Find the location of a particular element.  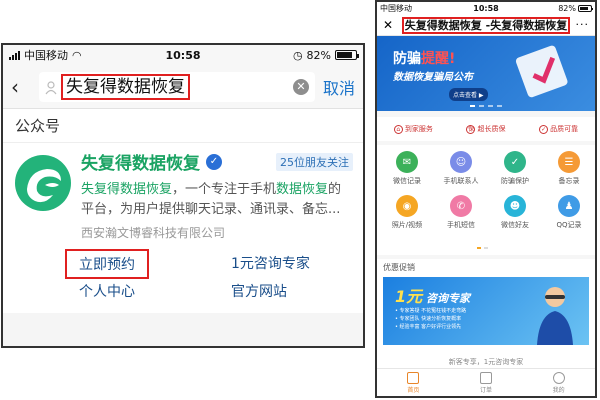

account-logo is located at coordinates (43, 183).